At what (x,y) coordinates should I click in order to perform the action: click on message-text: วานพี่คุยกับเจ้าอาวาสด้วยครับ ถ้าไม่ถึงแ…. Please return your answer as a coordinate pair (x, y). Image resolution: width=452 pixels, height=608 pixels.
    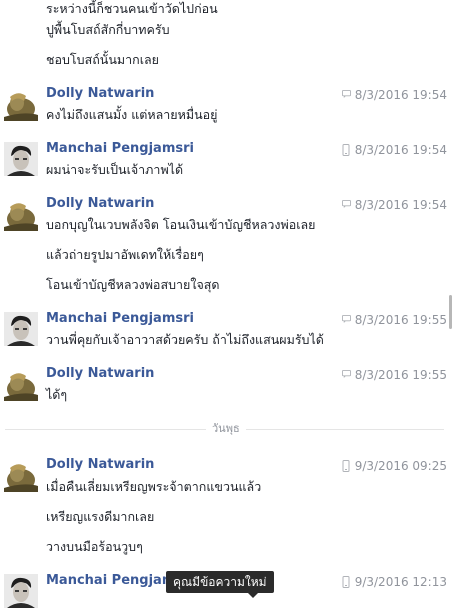
    Looking at the image, I should click on (185, 339).